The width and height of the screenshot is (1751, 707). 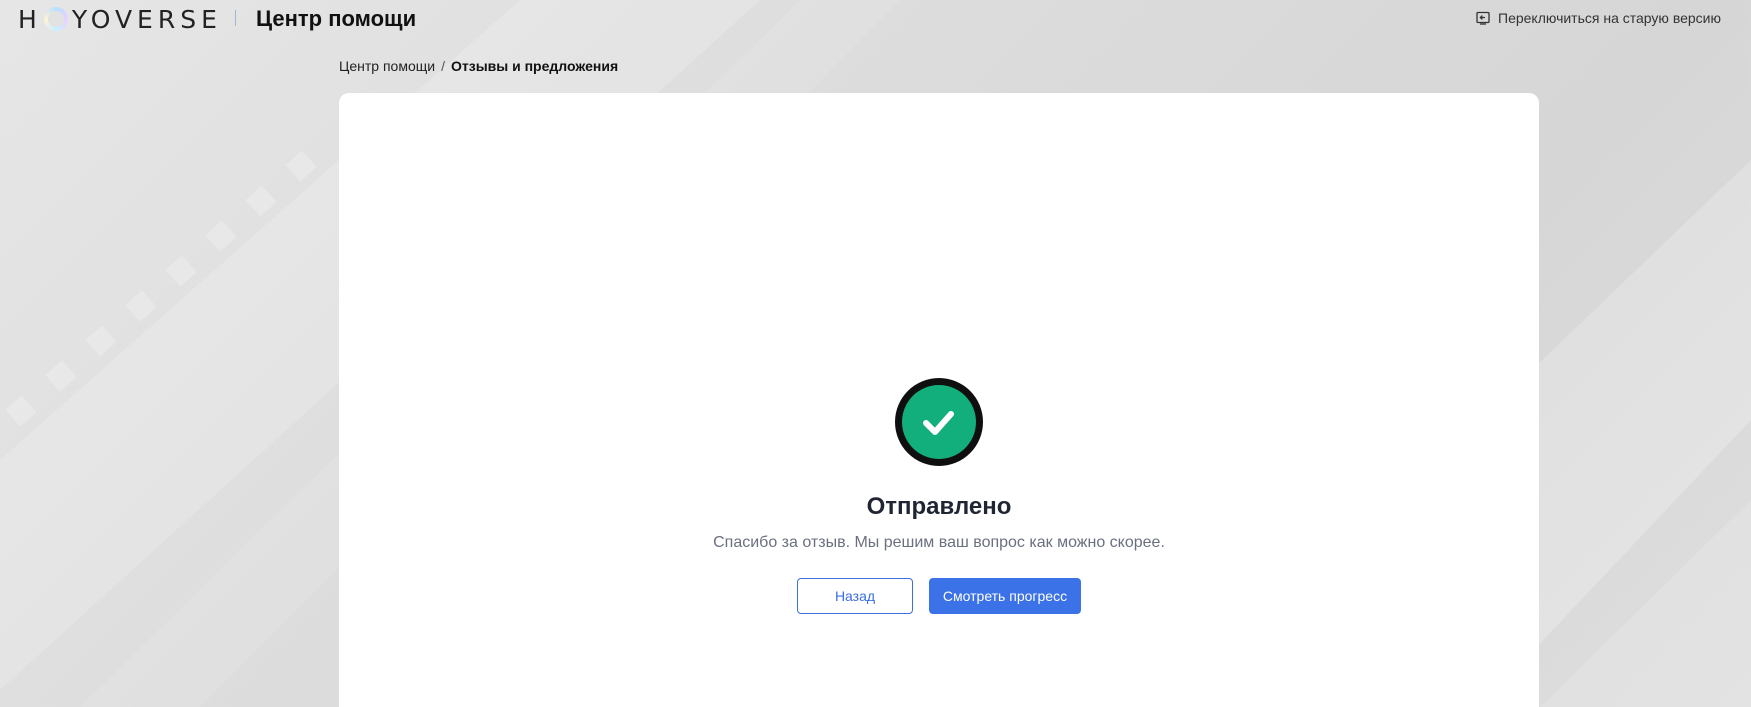 I want to click on success-check-icon, so click(x=939, y=422).